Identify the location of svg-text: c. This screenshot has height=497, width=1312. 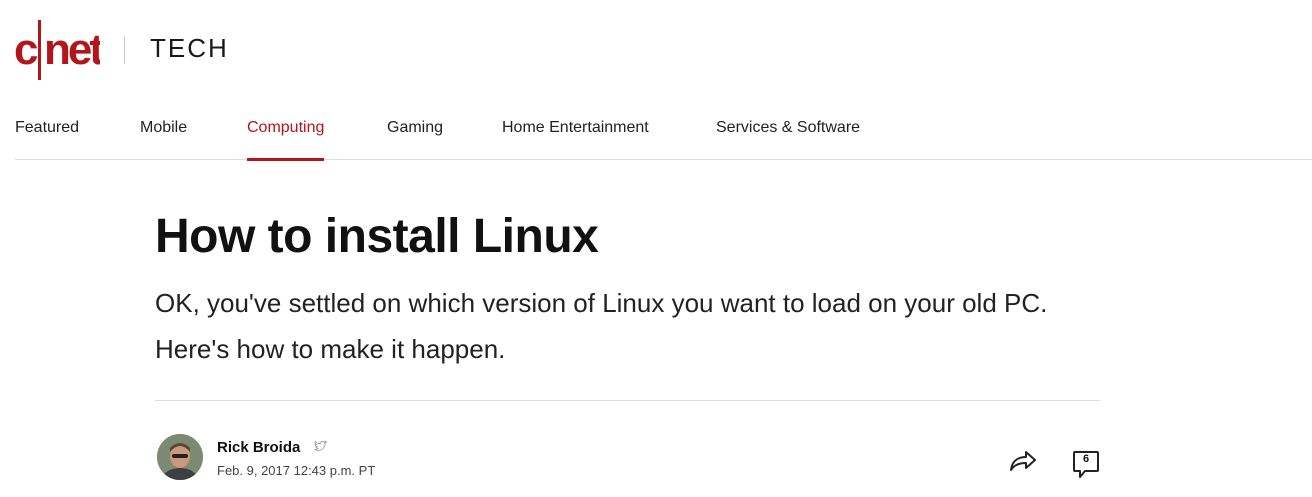
(26, 49).